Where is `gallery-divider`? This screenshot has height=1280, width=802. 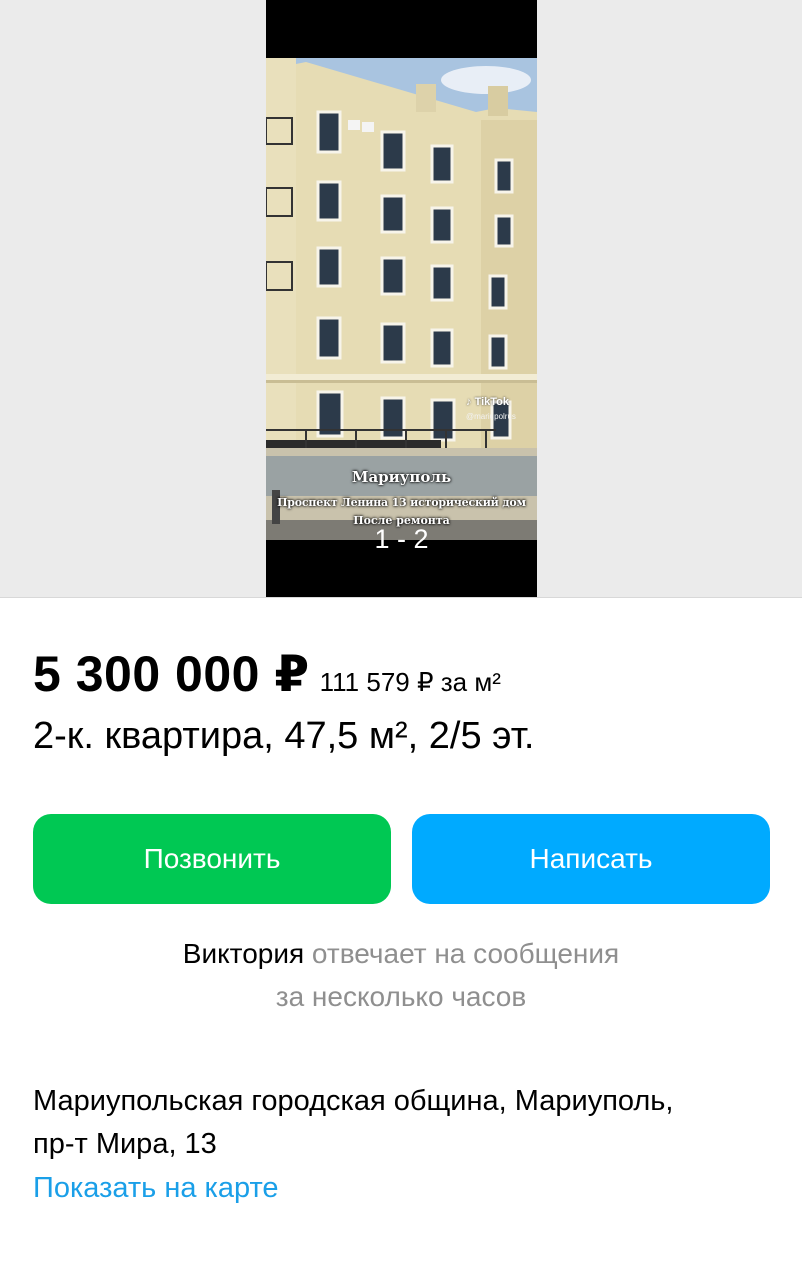 gallery-divider is located at coordinates (401, 597).